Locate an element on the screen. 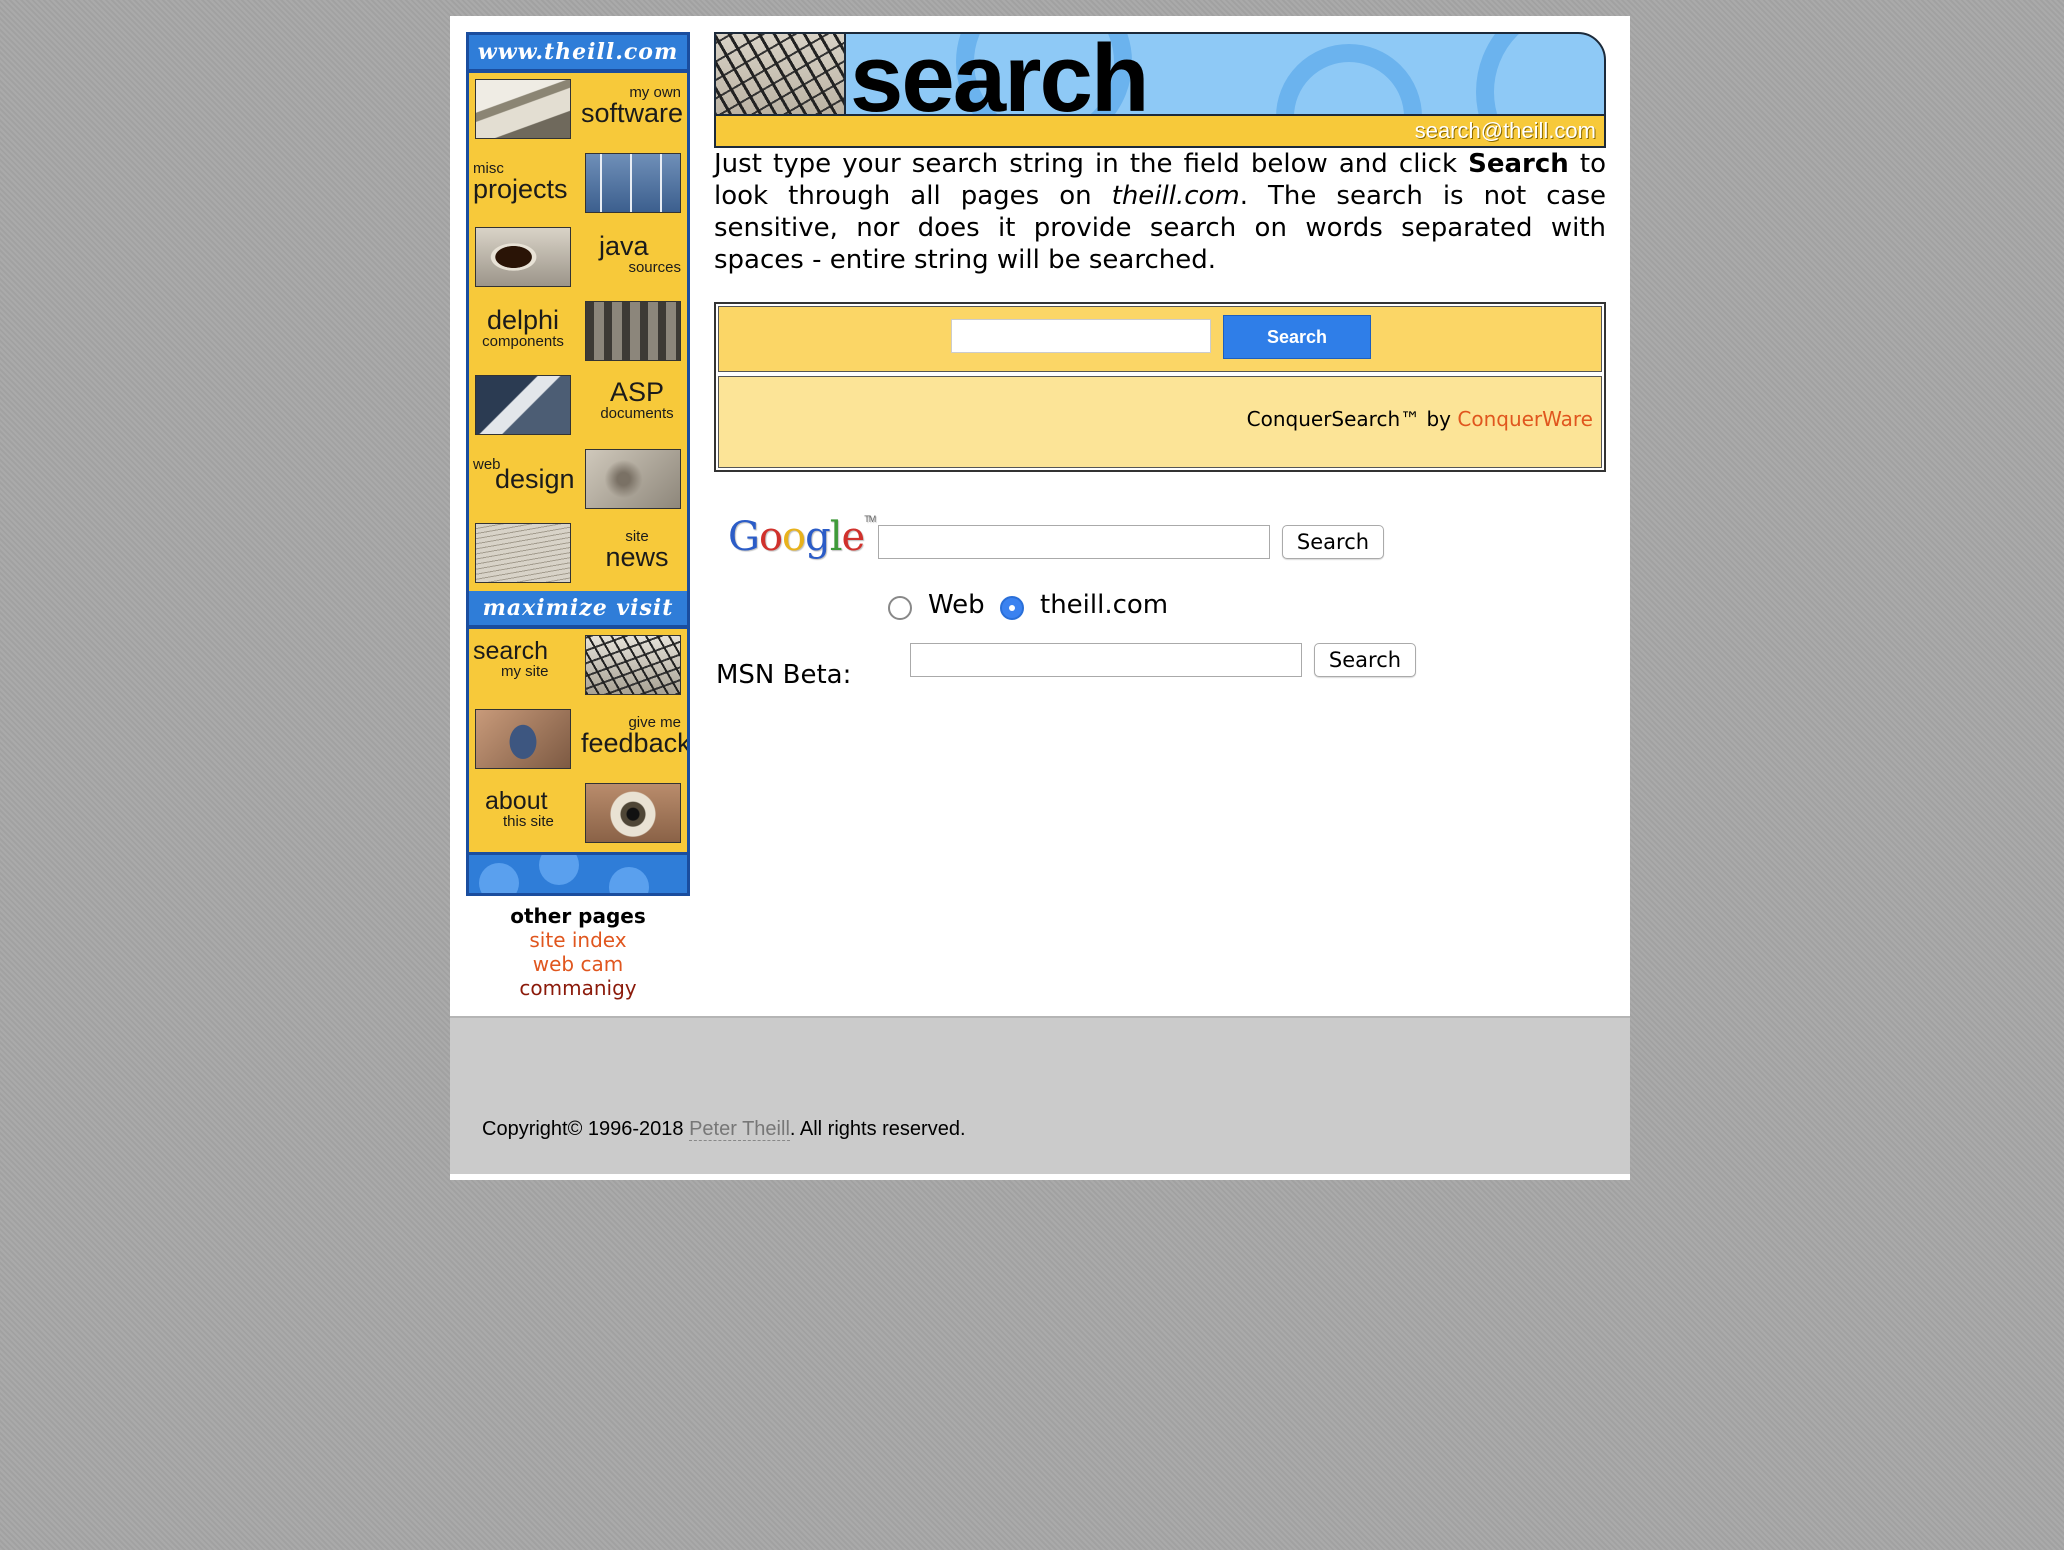  nav-label: delphi is located at coordinates (523, 320).